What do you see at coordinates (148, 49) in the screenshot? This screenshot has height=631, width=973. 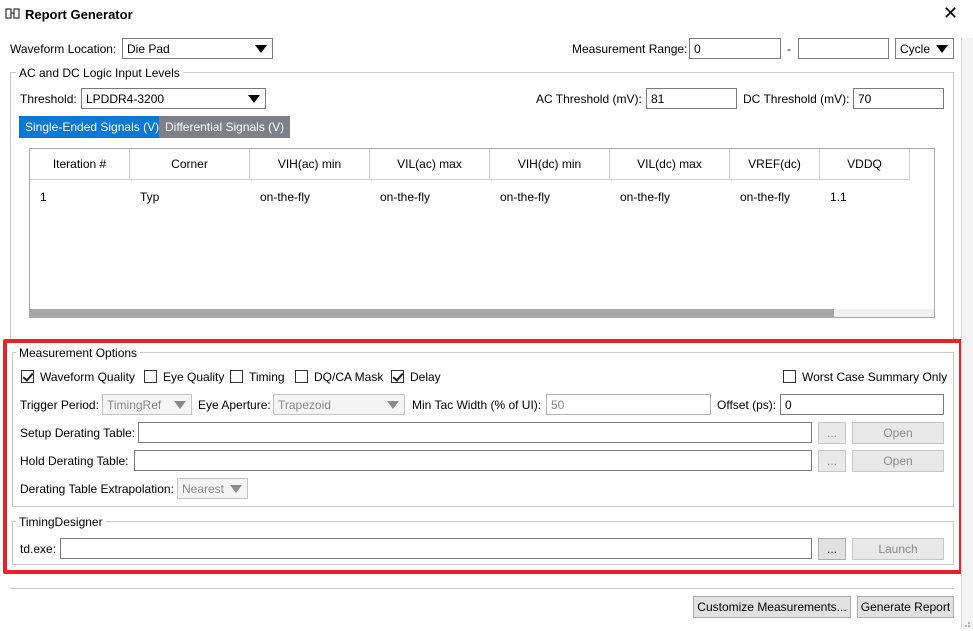 I see `waveform-location-value: Die Pad` at bounding box center [148, 49].